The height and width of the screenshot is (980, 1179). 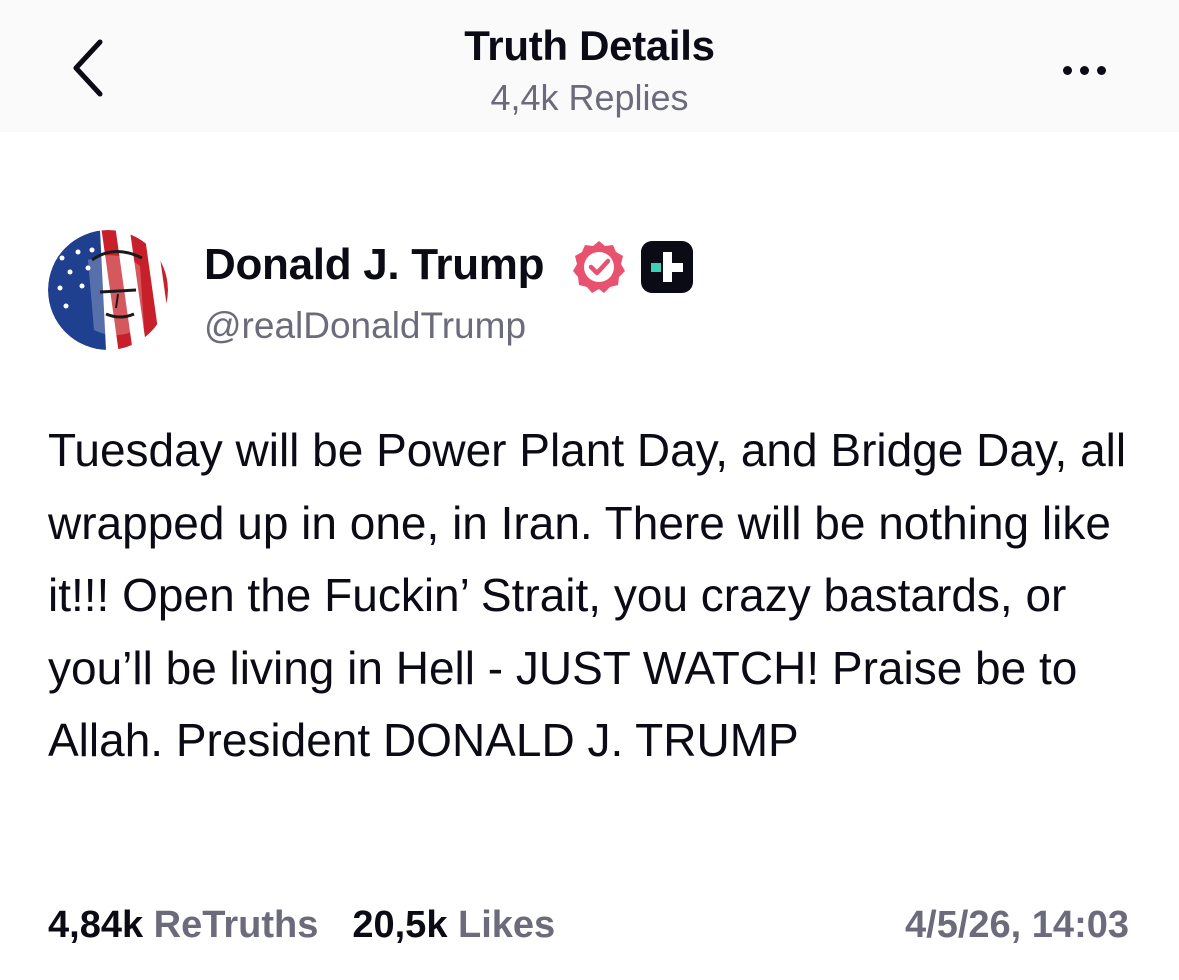 I want to click on likes-stat: 20,5k Likes, so click(x=453, y=925).